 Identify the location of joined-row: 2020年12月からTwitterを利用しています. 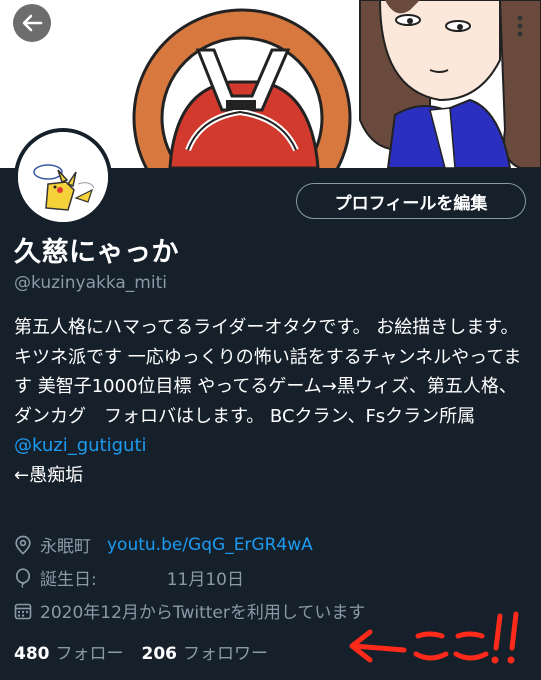
(189, 610).